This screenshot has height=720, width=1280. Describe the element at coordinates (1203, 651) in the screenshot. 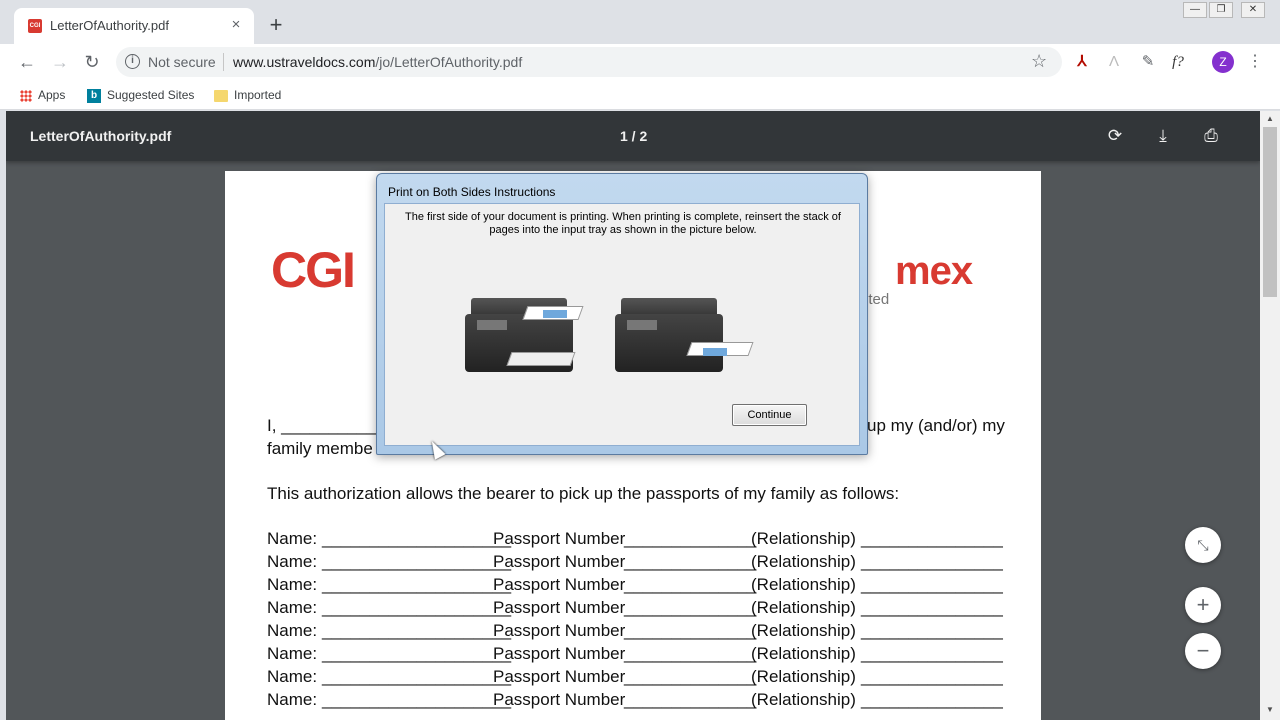

I see `zoom-out-button: −` at that location.